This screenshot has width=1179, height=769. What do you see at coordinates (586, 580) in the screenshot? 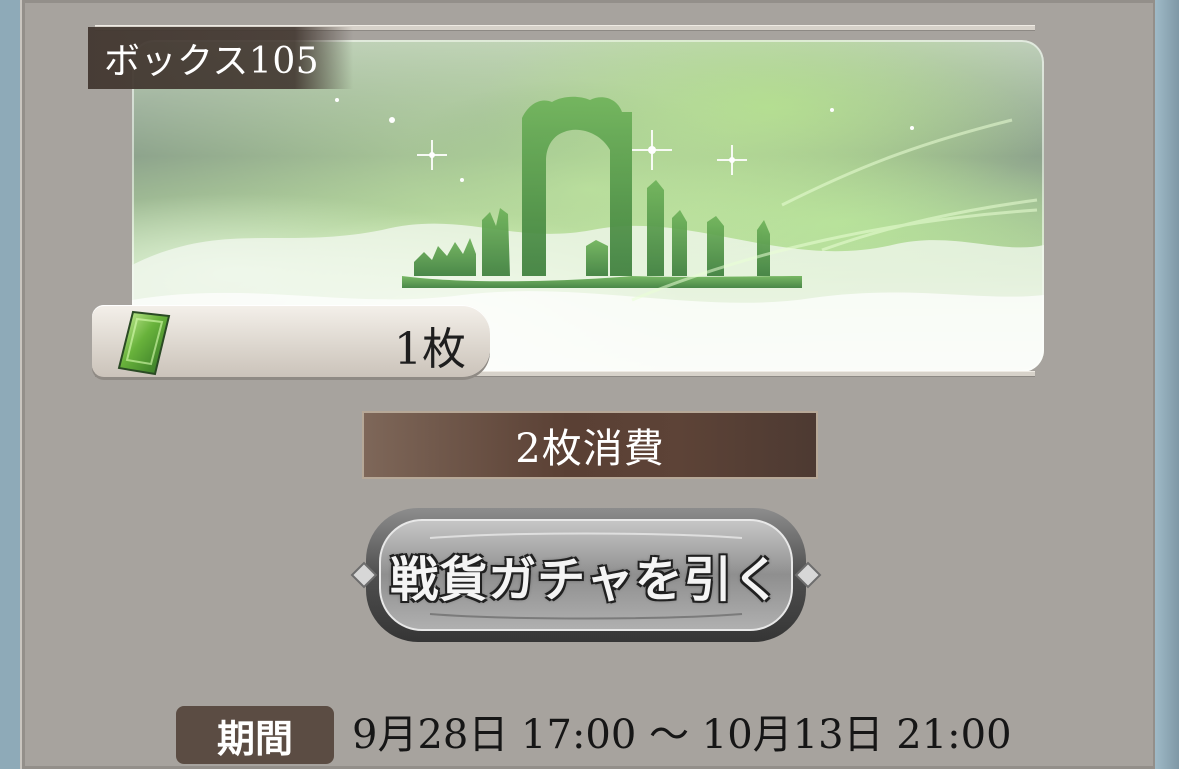
I see `draw-gacha-button-label: 戦貨ガチャを引く` at bounding box center [586, 580].